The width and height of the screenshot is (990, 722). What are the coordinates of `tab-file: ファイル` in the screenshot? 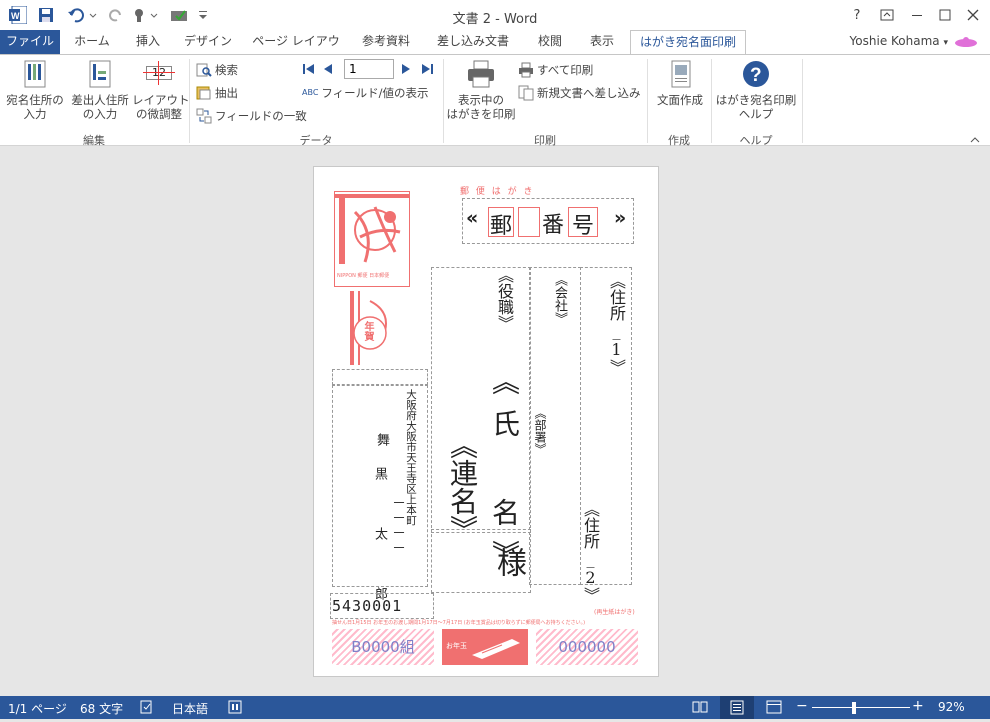 It's located at (30, 42).